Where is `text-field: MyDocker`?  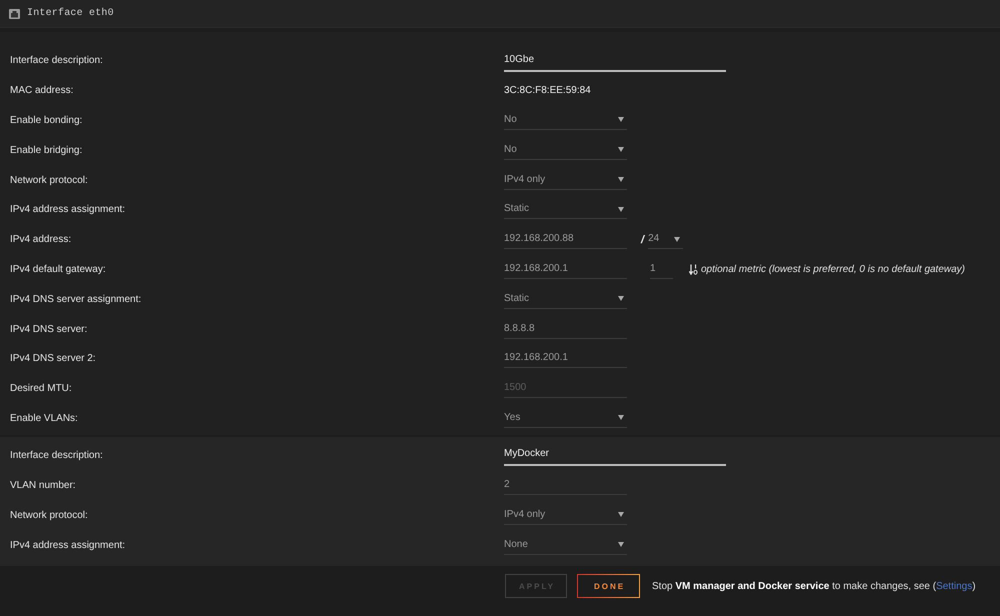 text-field: MyDocker is located at coordinates (615, 455).